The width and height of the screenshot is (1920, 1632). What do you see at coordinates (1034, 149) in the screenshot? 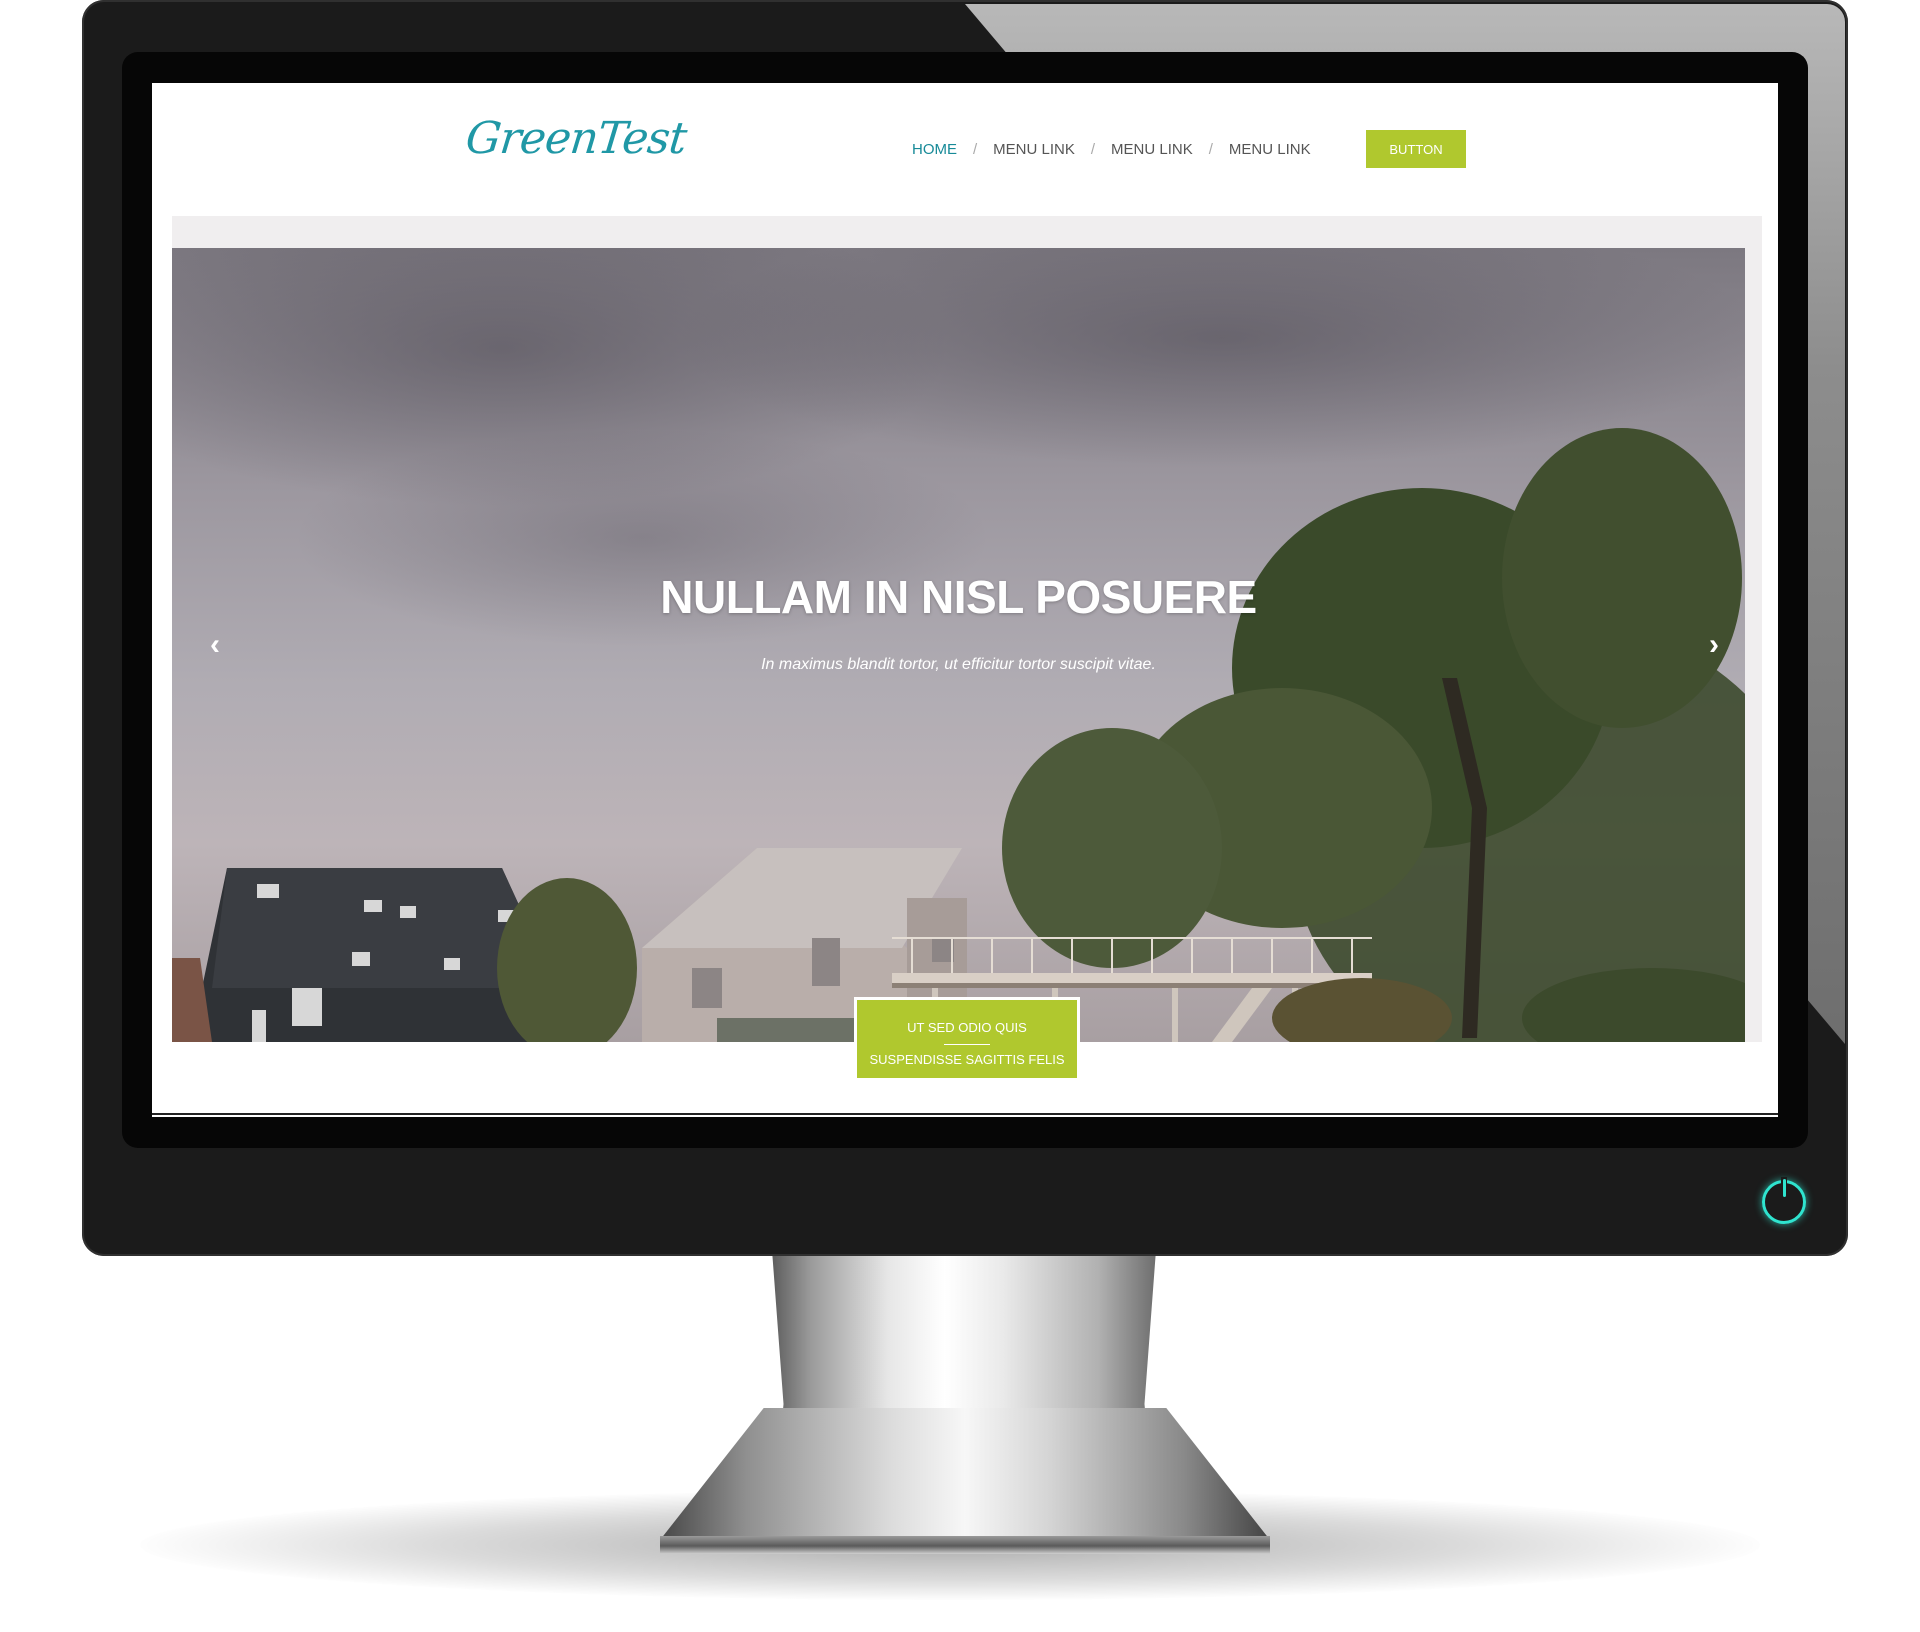
I see `nav-link-menu-1: MENU LINK` at bounding box center [1034, 149].